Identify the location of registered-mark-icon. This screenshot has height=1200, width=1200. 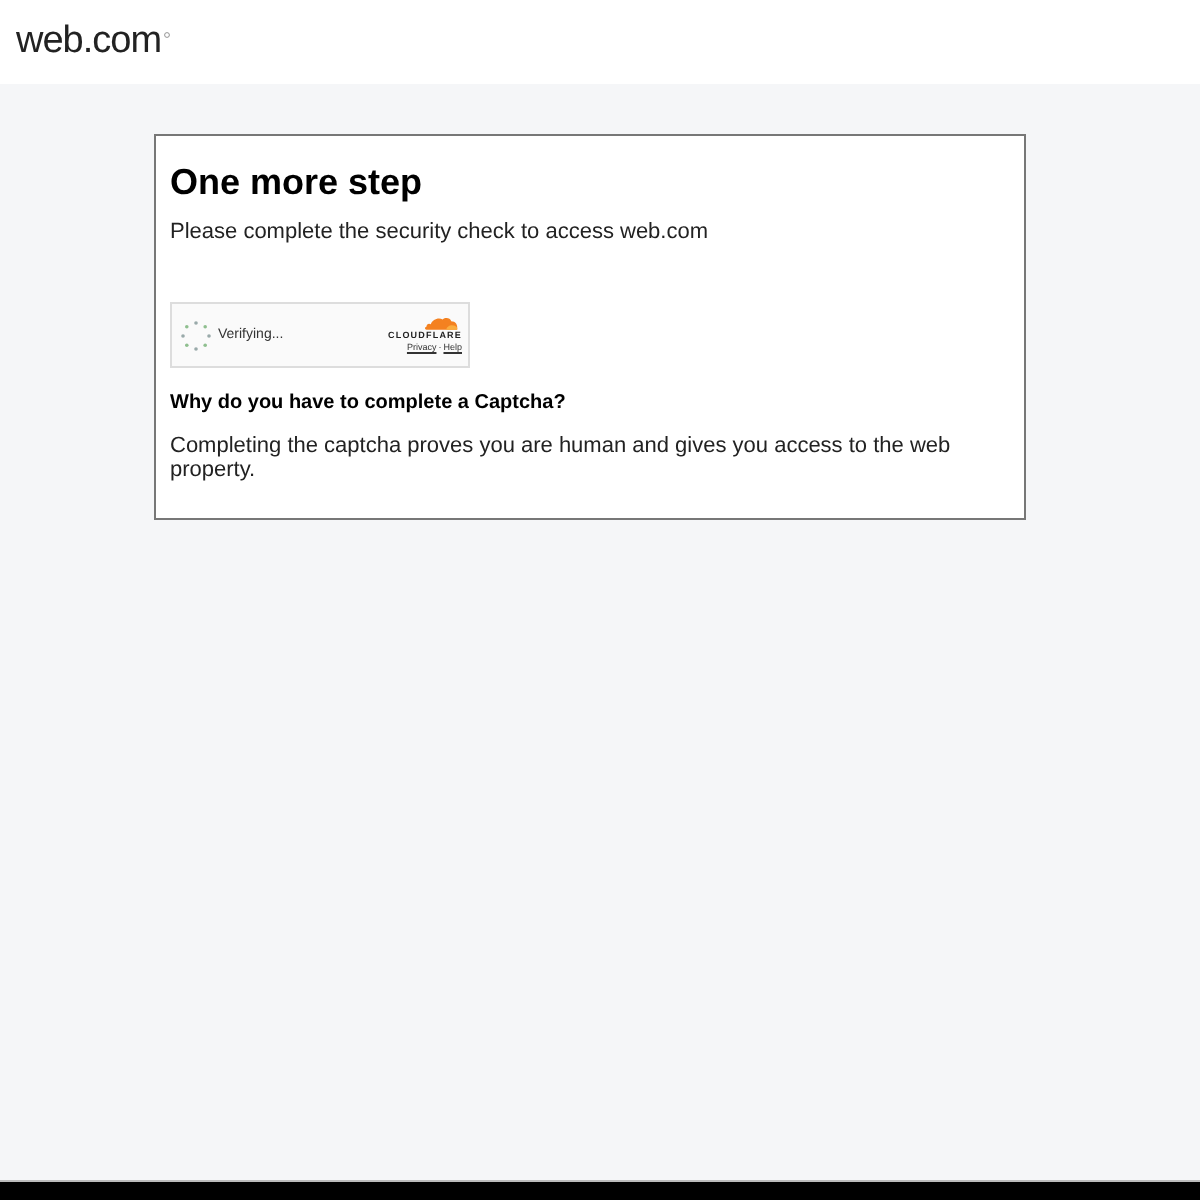
(166, 35).